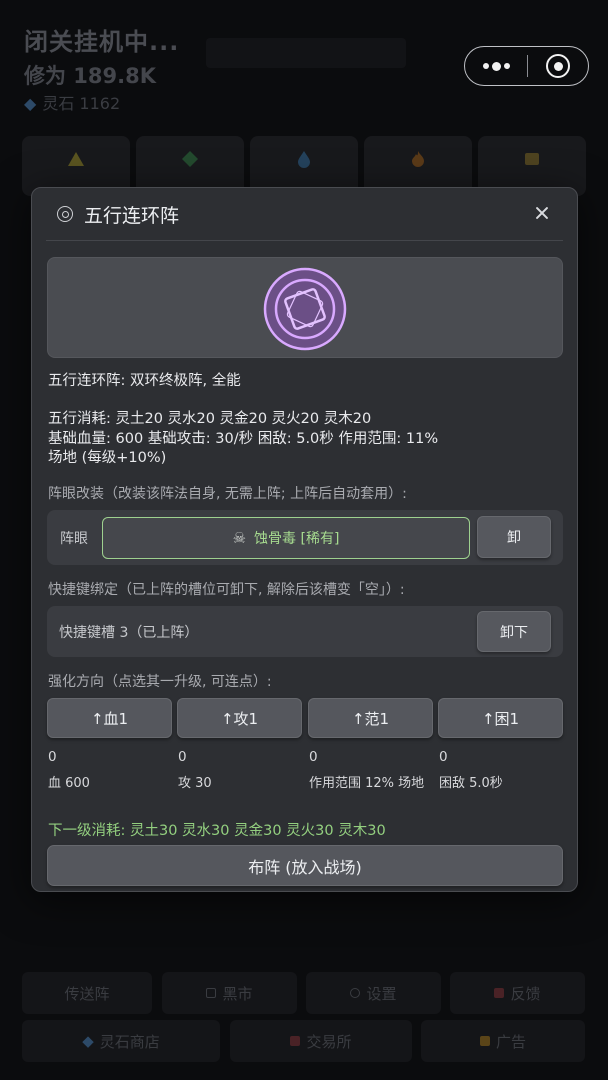  Describe the element at coordinates (471, 783) in the screenshot. I see `trap-stat-value: 困敌 5.0秒` at that location.